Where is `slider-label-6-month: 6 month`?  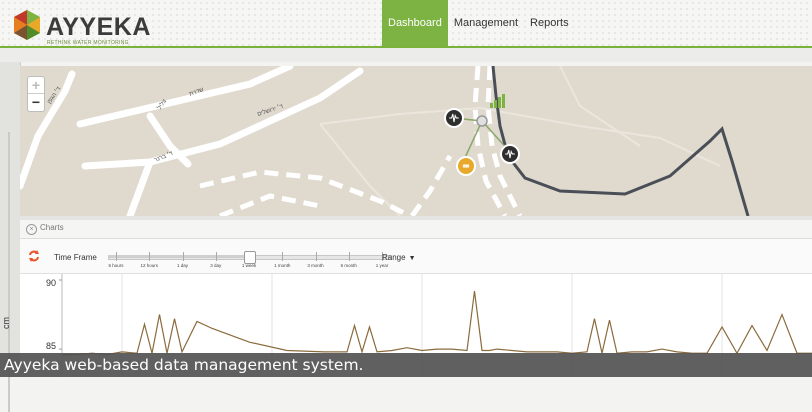
slider-label-6-month: 6 month is located at coordinates (349, 265).